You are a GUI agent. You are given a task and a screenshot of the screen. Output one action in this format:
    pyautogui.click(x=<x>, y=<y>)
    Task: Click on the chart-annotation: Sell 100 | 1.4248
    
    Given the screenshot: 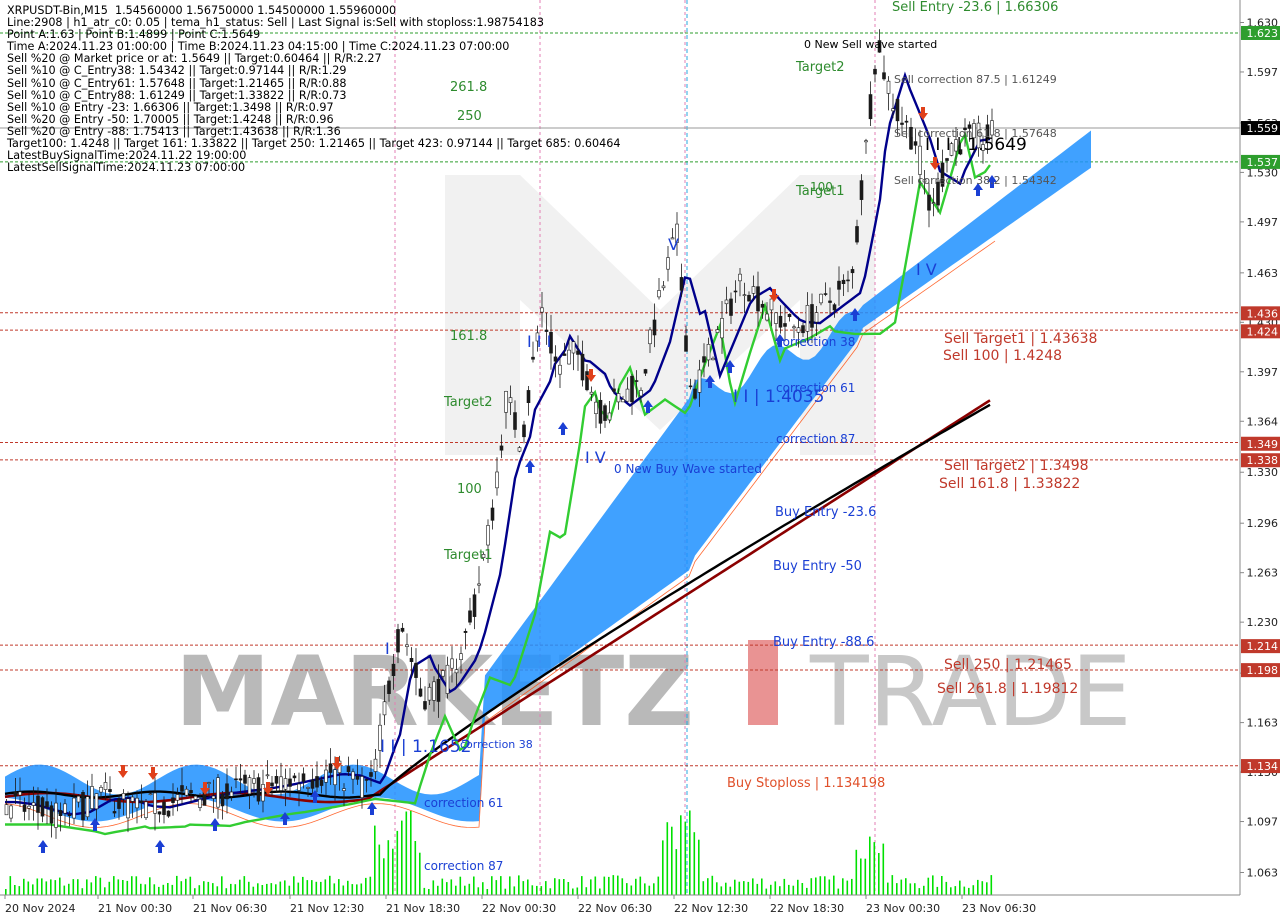 What is the action you would take?
    pyautogui.click(x=1002, y=356)
    